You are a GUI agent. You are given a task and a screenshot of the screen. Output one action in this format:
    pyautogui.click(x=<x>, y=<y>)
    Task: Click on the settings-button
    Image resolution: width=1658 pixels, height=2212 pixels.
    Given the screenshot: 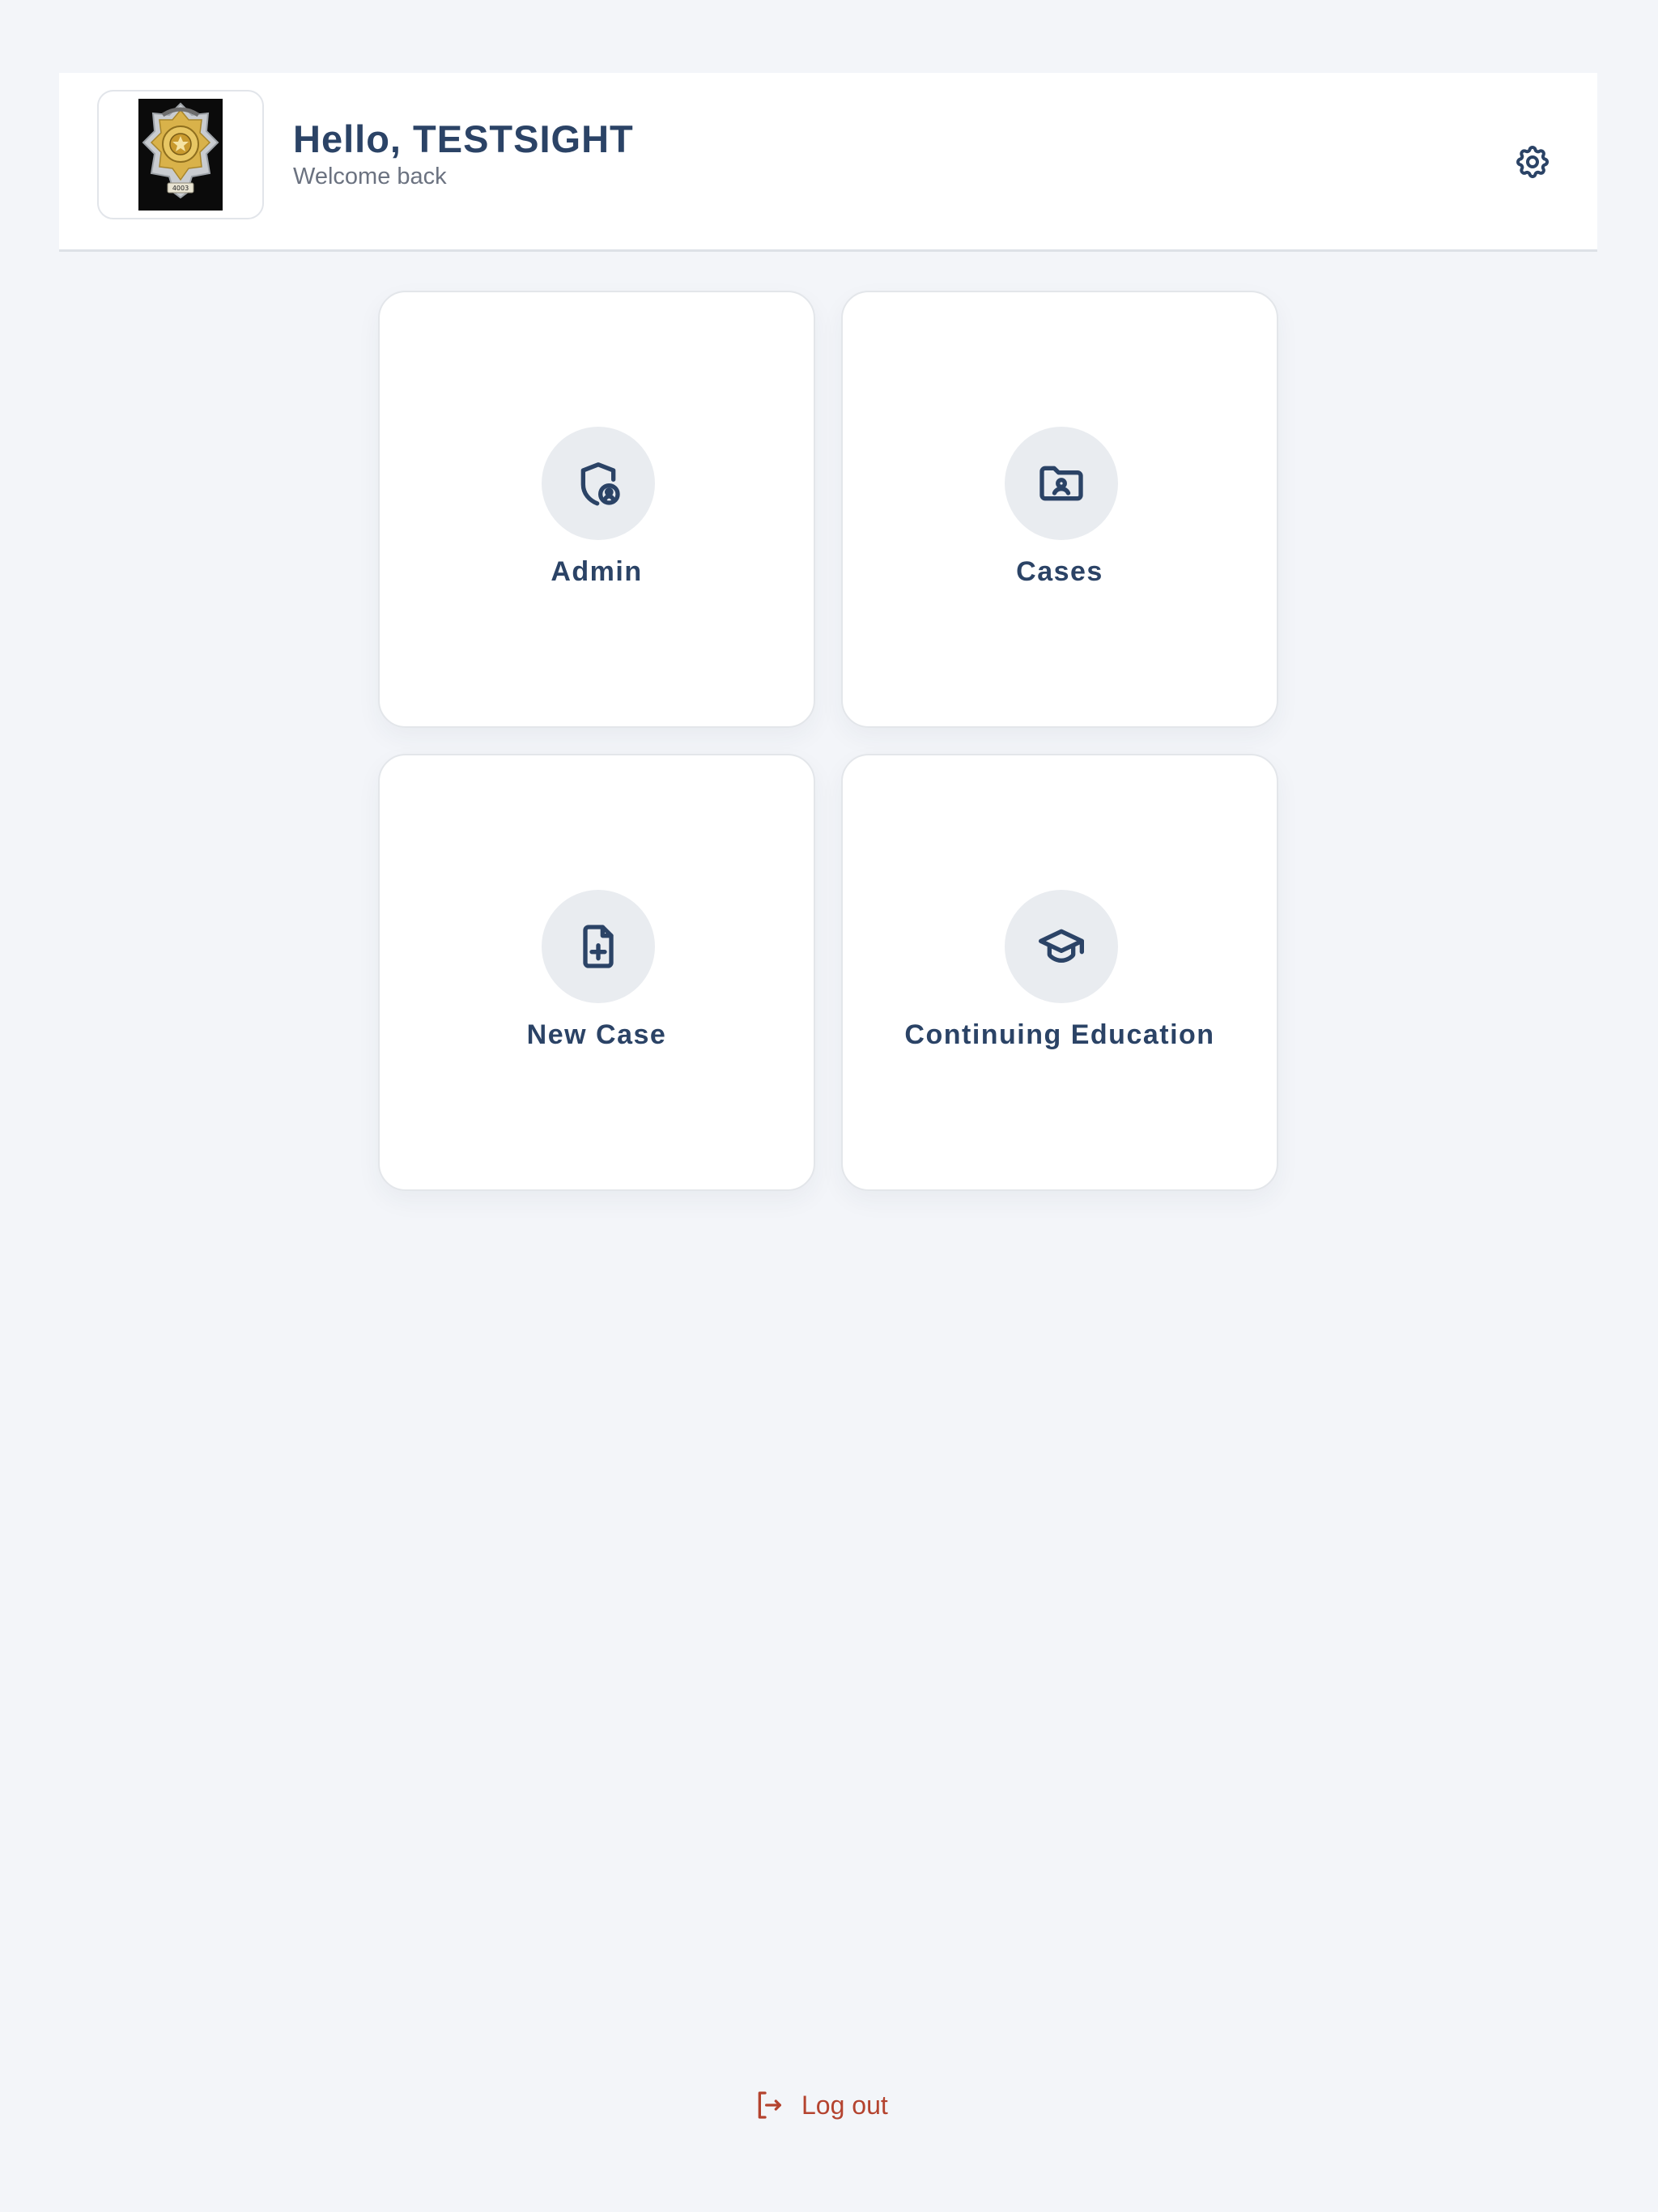 What is the action you would take?
    pyautogui.click(x=1532, y=162)
    